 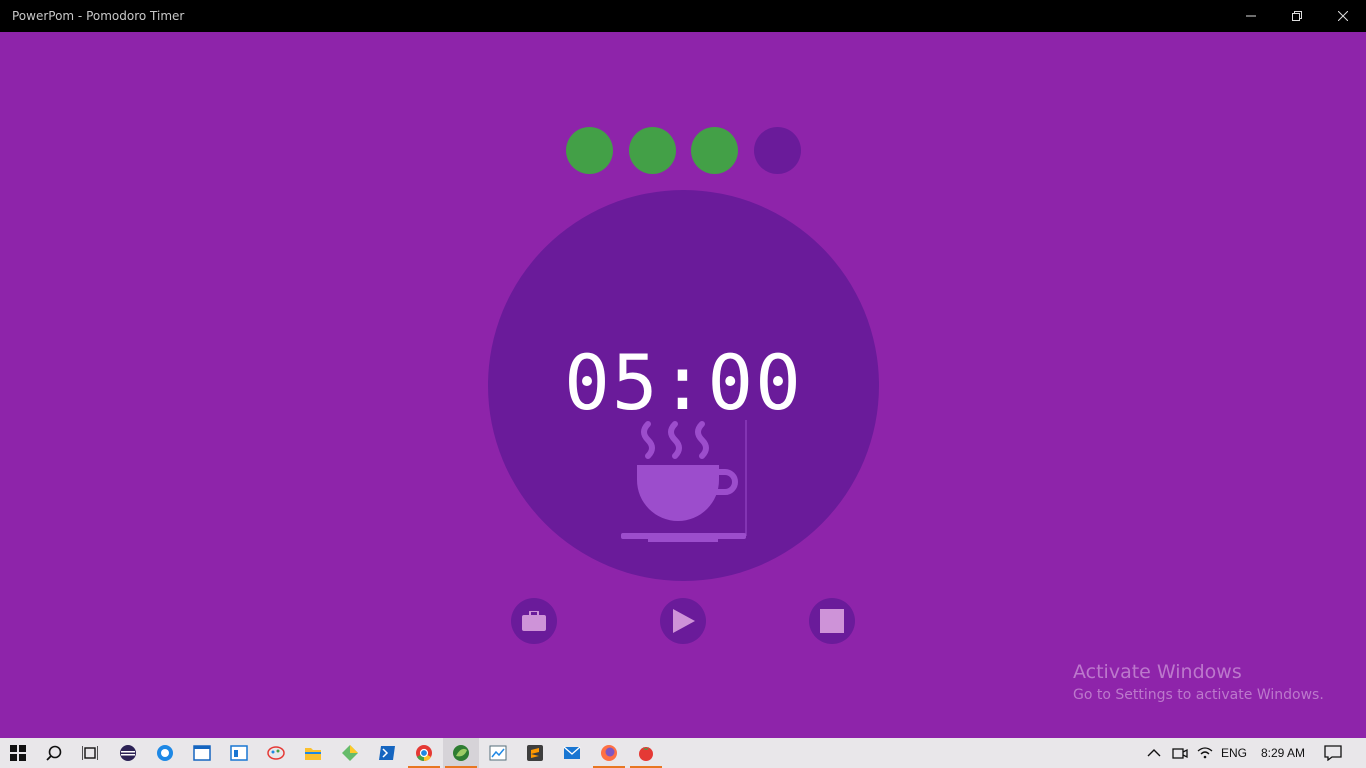 I want to click on task-view-icon, so click(x=90, y=753).